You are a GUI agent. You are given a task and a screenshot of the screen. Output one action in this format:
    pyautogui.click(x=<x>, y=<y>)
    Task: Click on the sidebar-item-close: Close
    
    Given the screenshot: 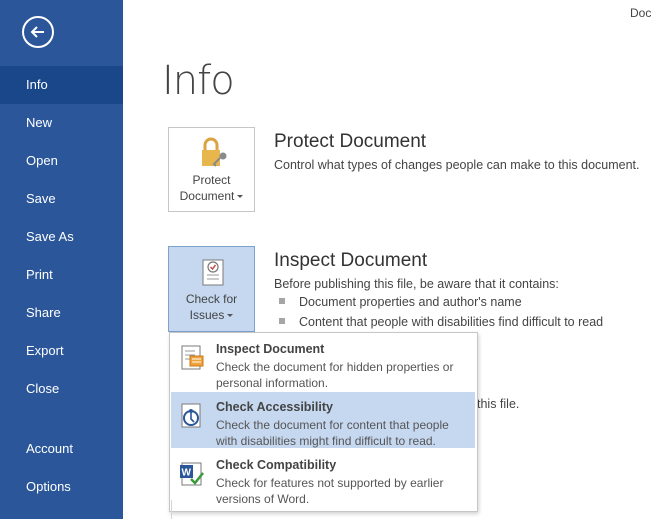 What is the action you would take?
    pyautogui.click(x=61, y=389)
    